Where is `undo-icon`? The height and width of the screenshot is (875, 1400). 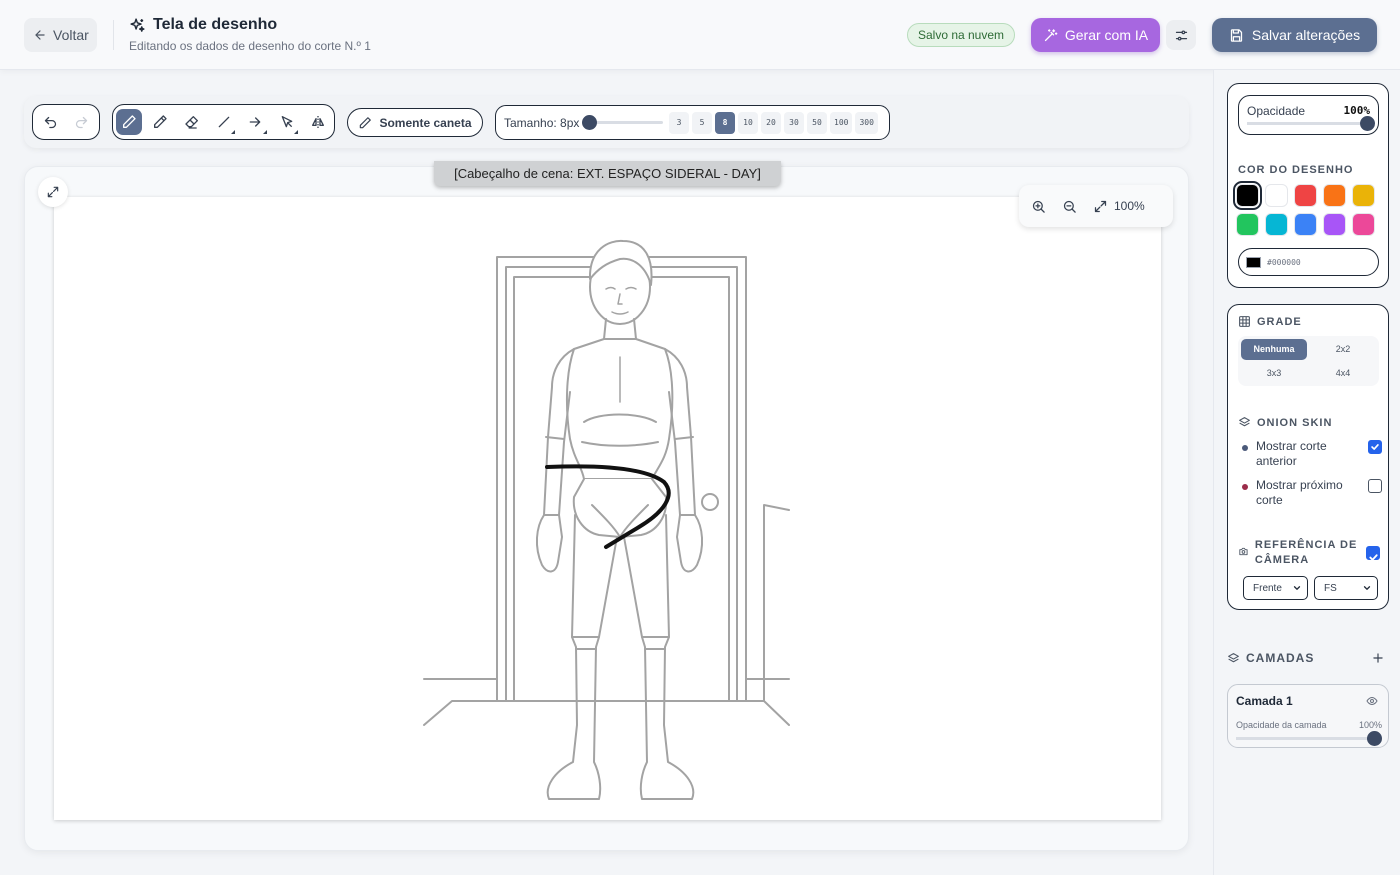 undo-icon is located at coordinates (50, 122).